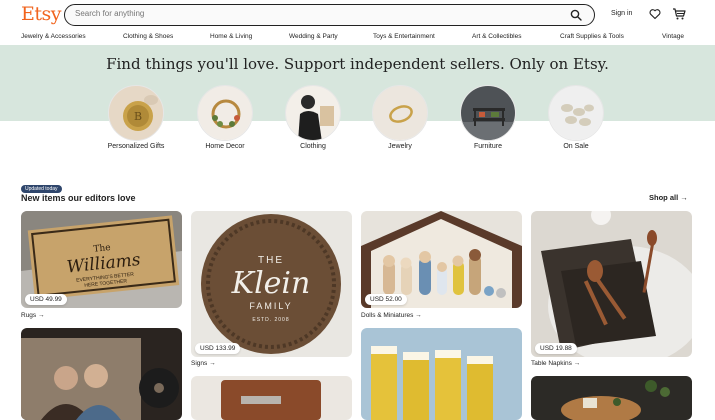 Image resolution: width=715 pixels, height=420 pixels. Describe the element at coordinates (576, 146) in the screenshot. I see `category-label-on-sale: On Sale` at that location.